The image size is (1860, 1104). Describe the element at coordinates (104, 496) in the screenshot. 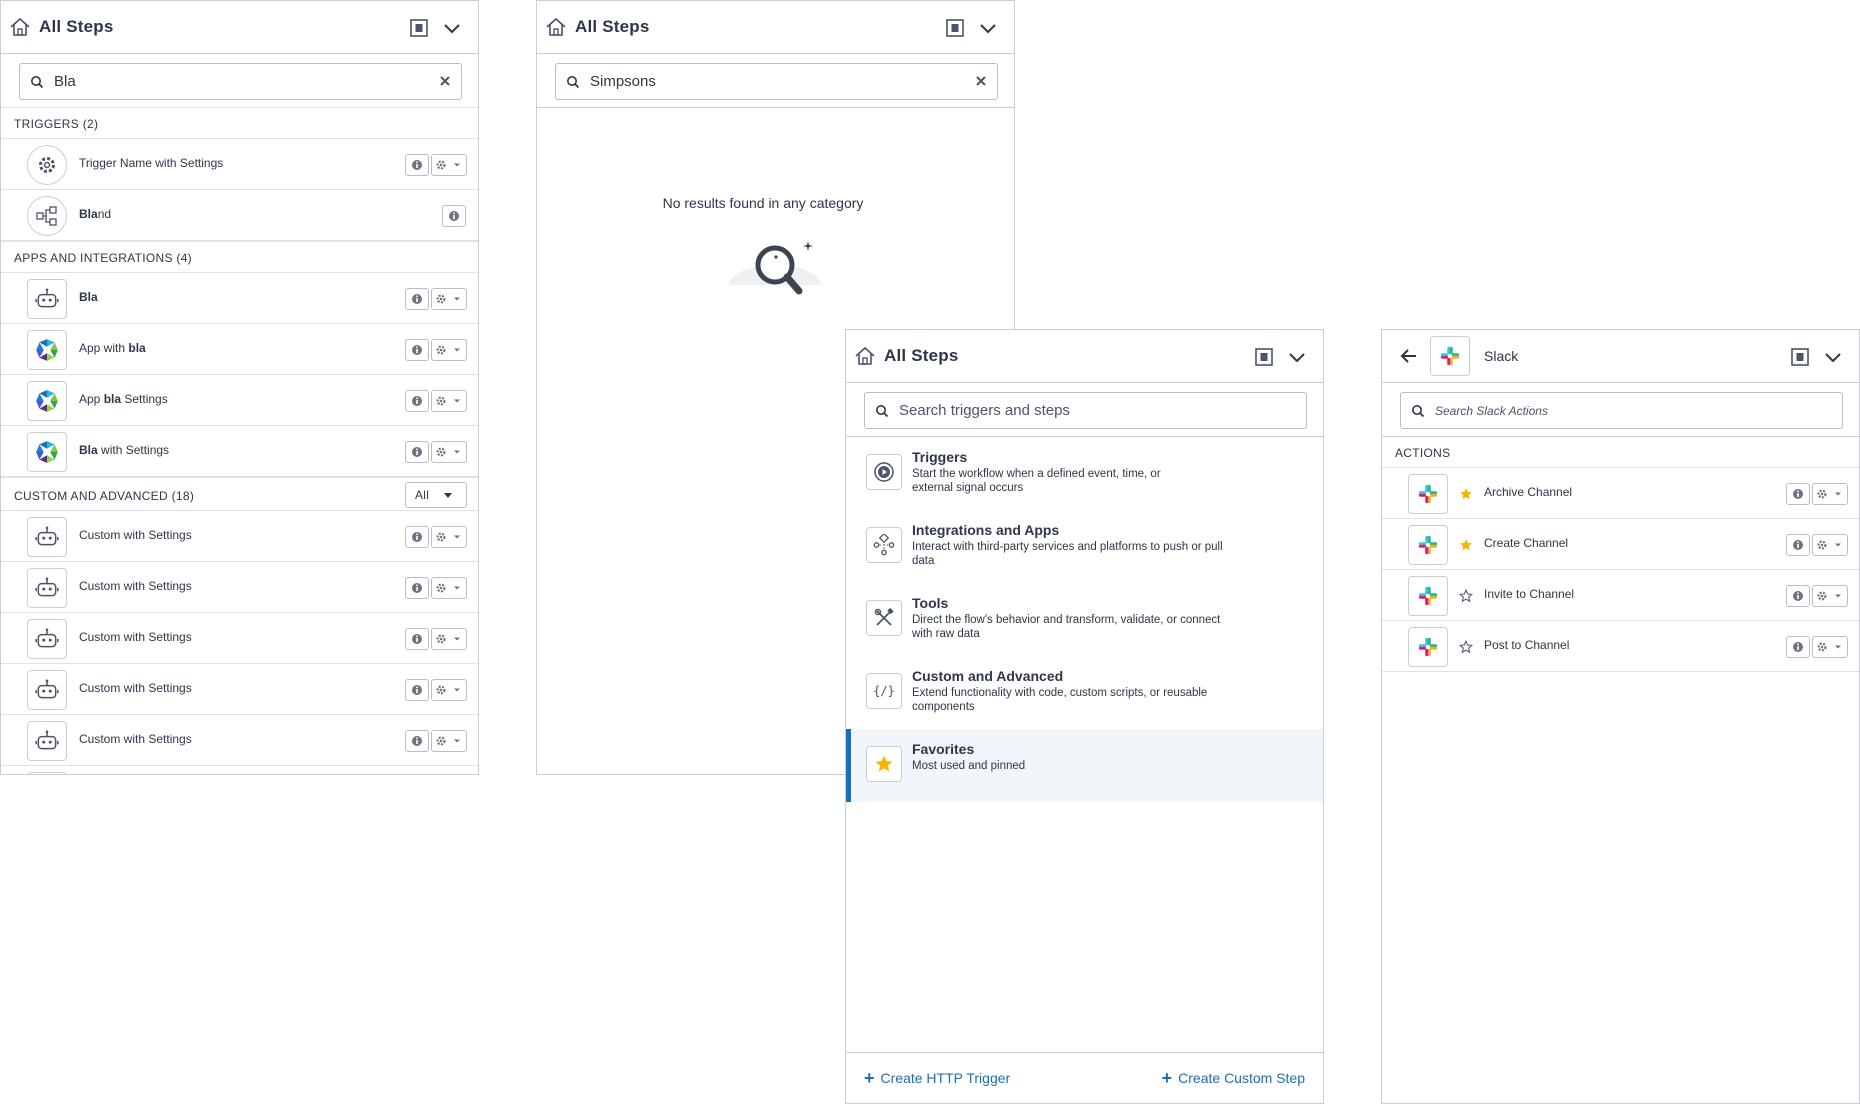

I see `section-title: CUSTOM AND ADVANCED (18)` at that location.